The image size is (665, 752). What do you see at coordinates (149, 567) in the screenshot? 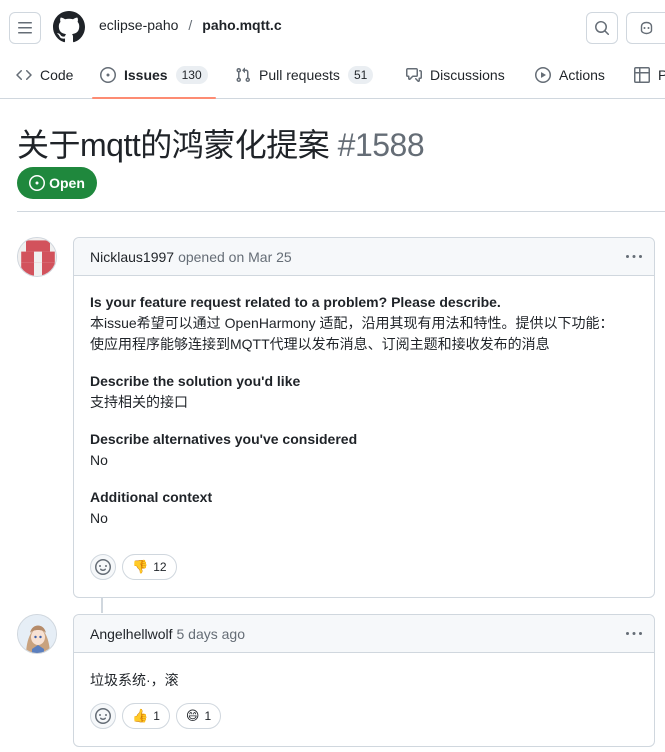
I see `reaction-thumbs-down: 👎 12` at bounding box center [149, 567].